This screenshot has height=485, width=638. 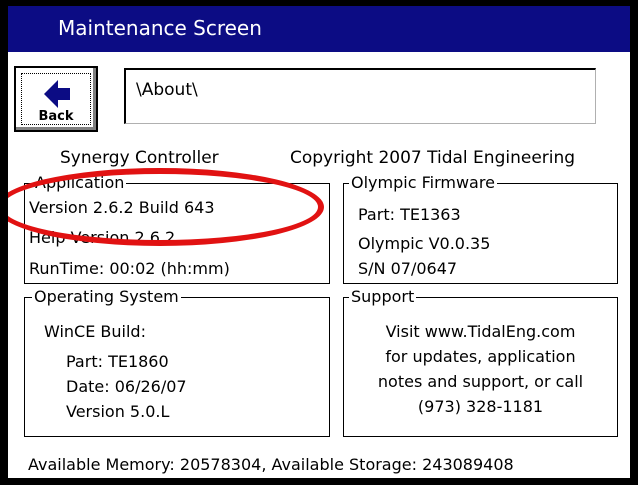 What do you see at coordinates (126, 386) in the screenshot?
I see `os-date: Date: 06/26/07` at bounding box center [126, 386].